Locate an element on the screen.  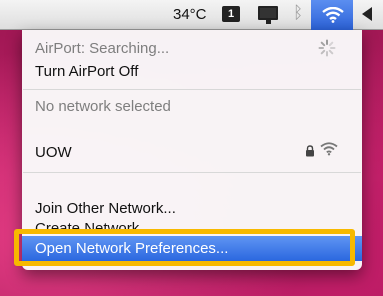
turn-airport-off-item: Turn AirPort Off is located at coordinates (192, 71).